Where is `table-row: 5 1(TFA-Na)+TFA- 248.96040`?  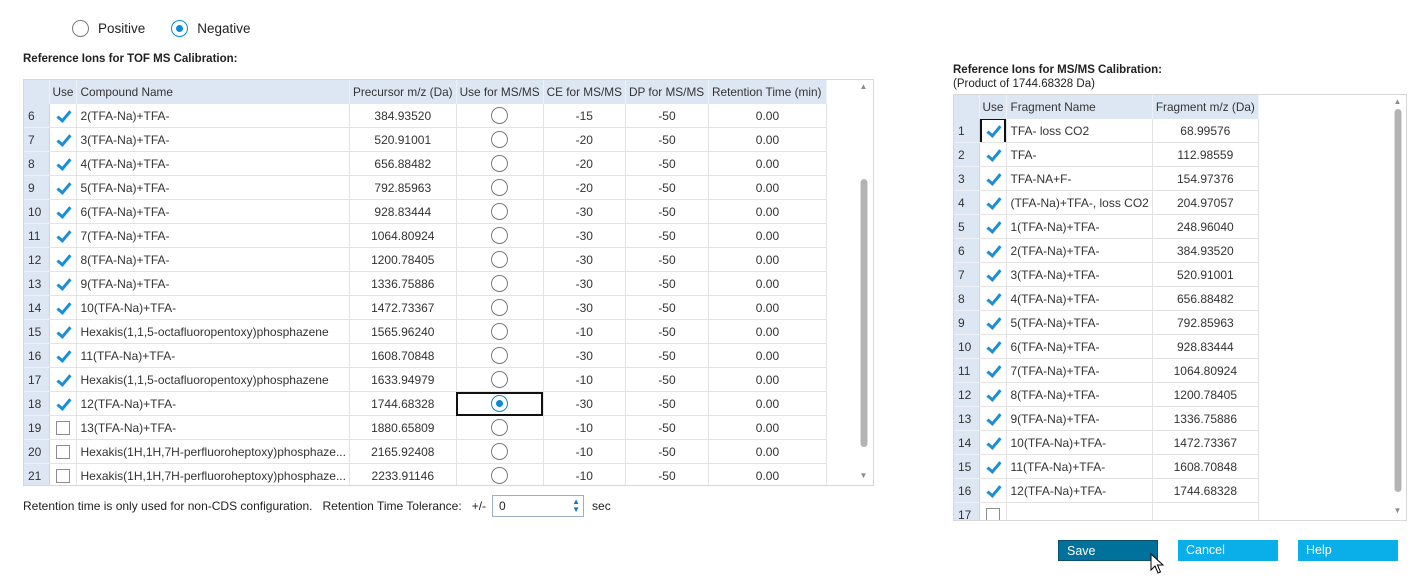
table-row: 5 1(TFA-Na)+TFA- 248.96040 is located at coordinates (1106, 226).